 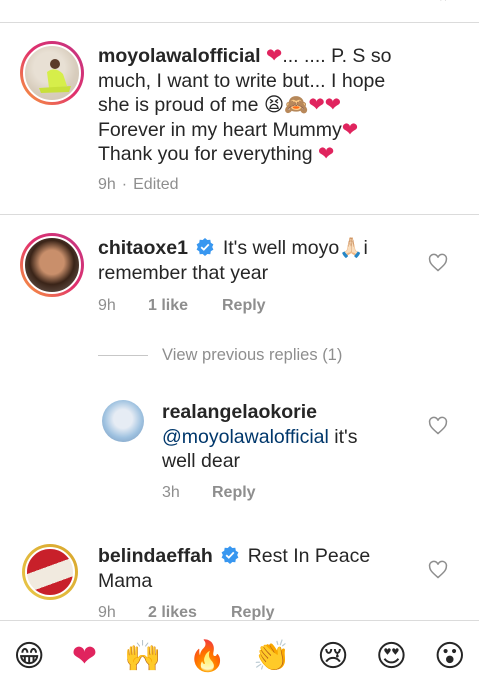 I want to click on avatar-chitaoxe1, so click(x=52, y=265).